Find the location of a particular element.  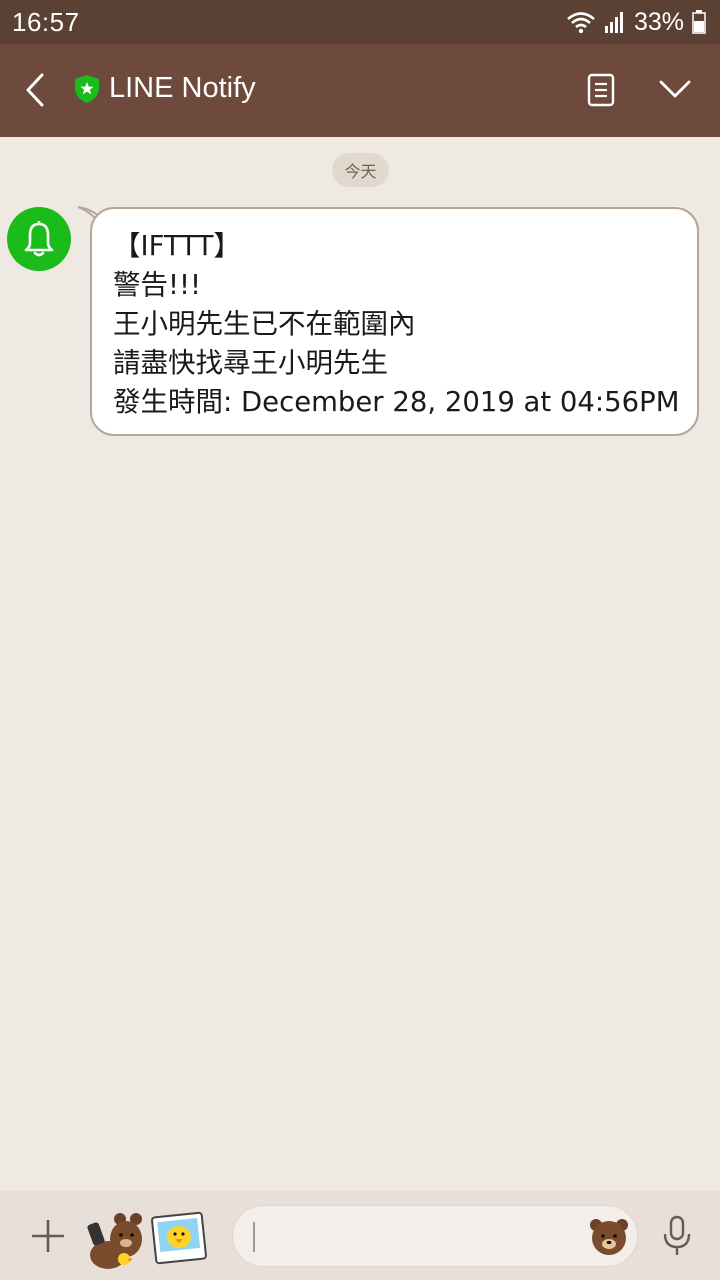

battery-percent: 33% is located at coordinates (658, 21).